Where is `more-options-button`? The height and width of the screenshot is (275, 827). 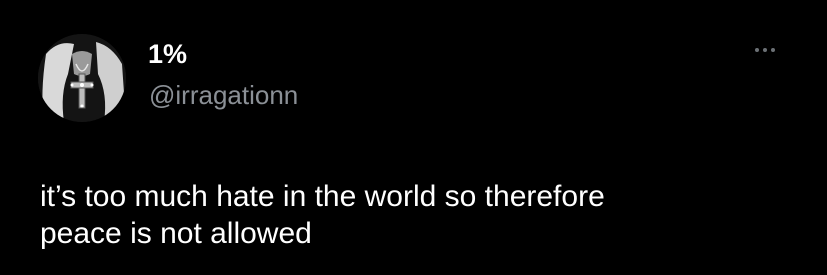 more-options-button is located at coordinates (765, 50).